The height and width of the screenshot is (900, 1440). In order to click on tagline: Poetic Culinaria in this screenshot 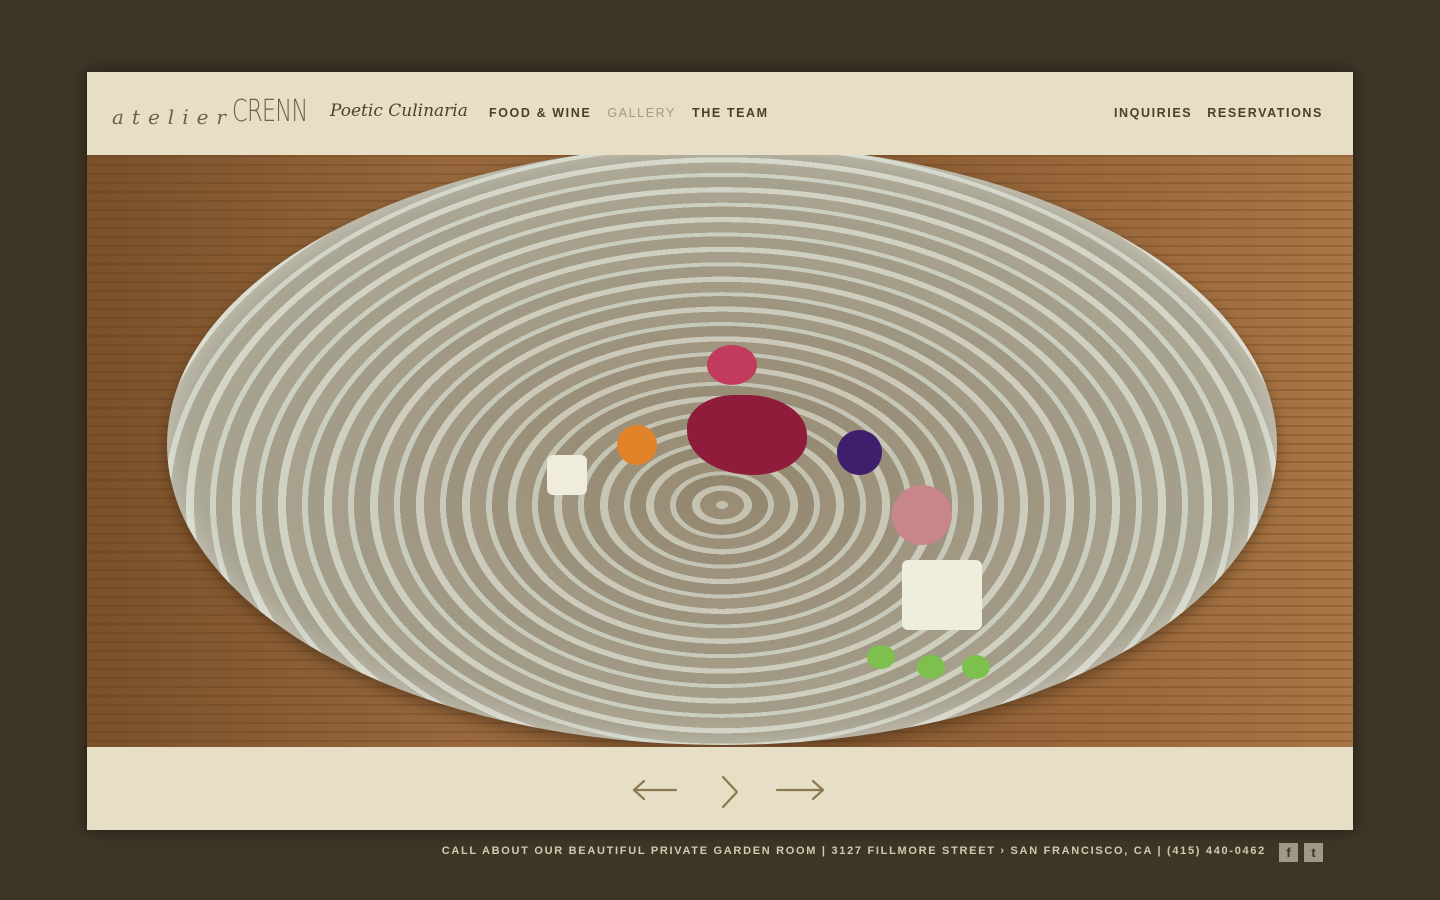, I will do `click(399, 111)`.